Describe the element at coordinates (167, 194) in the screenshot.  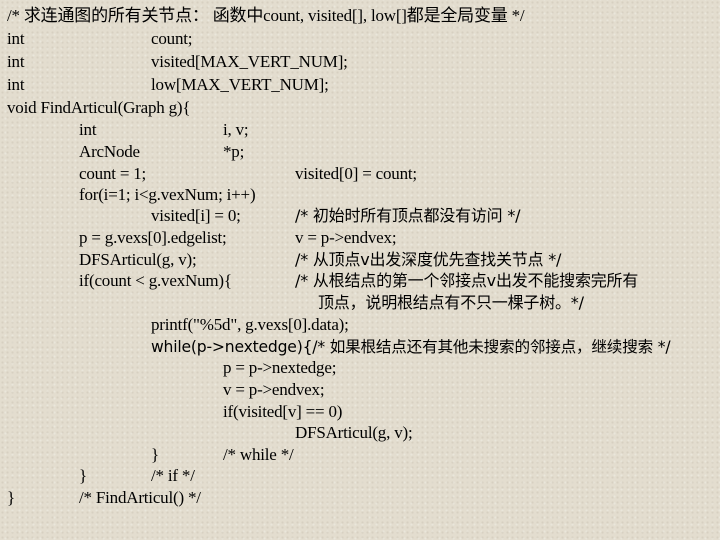
I see `code-line: for(i=1; i<g.vexNum; i++)` at that location.